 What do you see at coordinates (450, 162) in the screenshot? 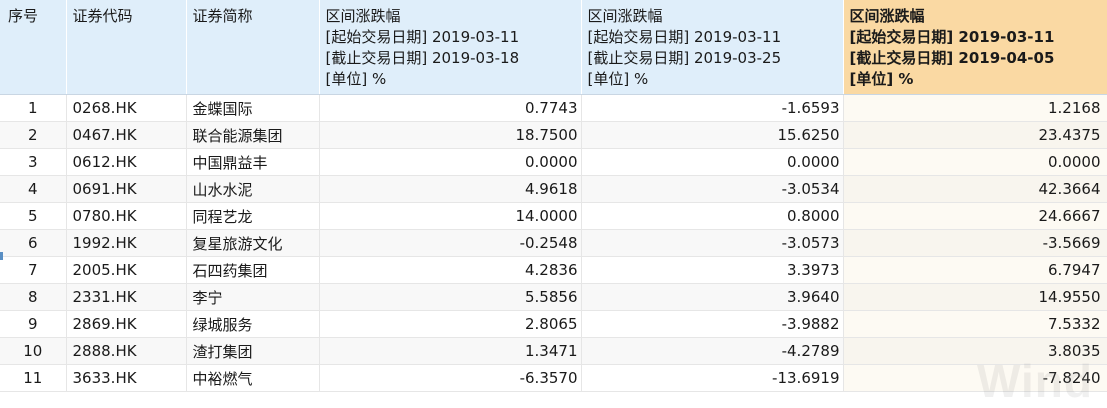
I see `cell-period1: 0.0000` at bounding box center [450, 162].